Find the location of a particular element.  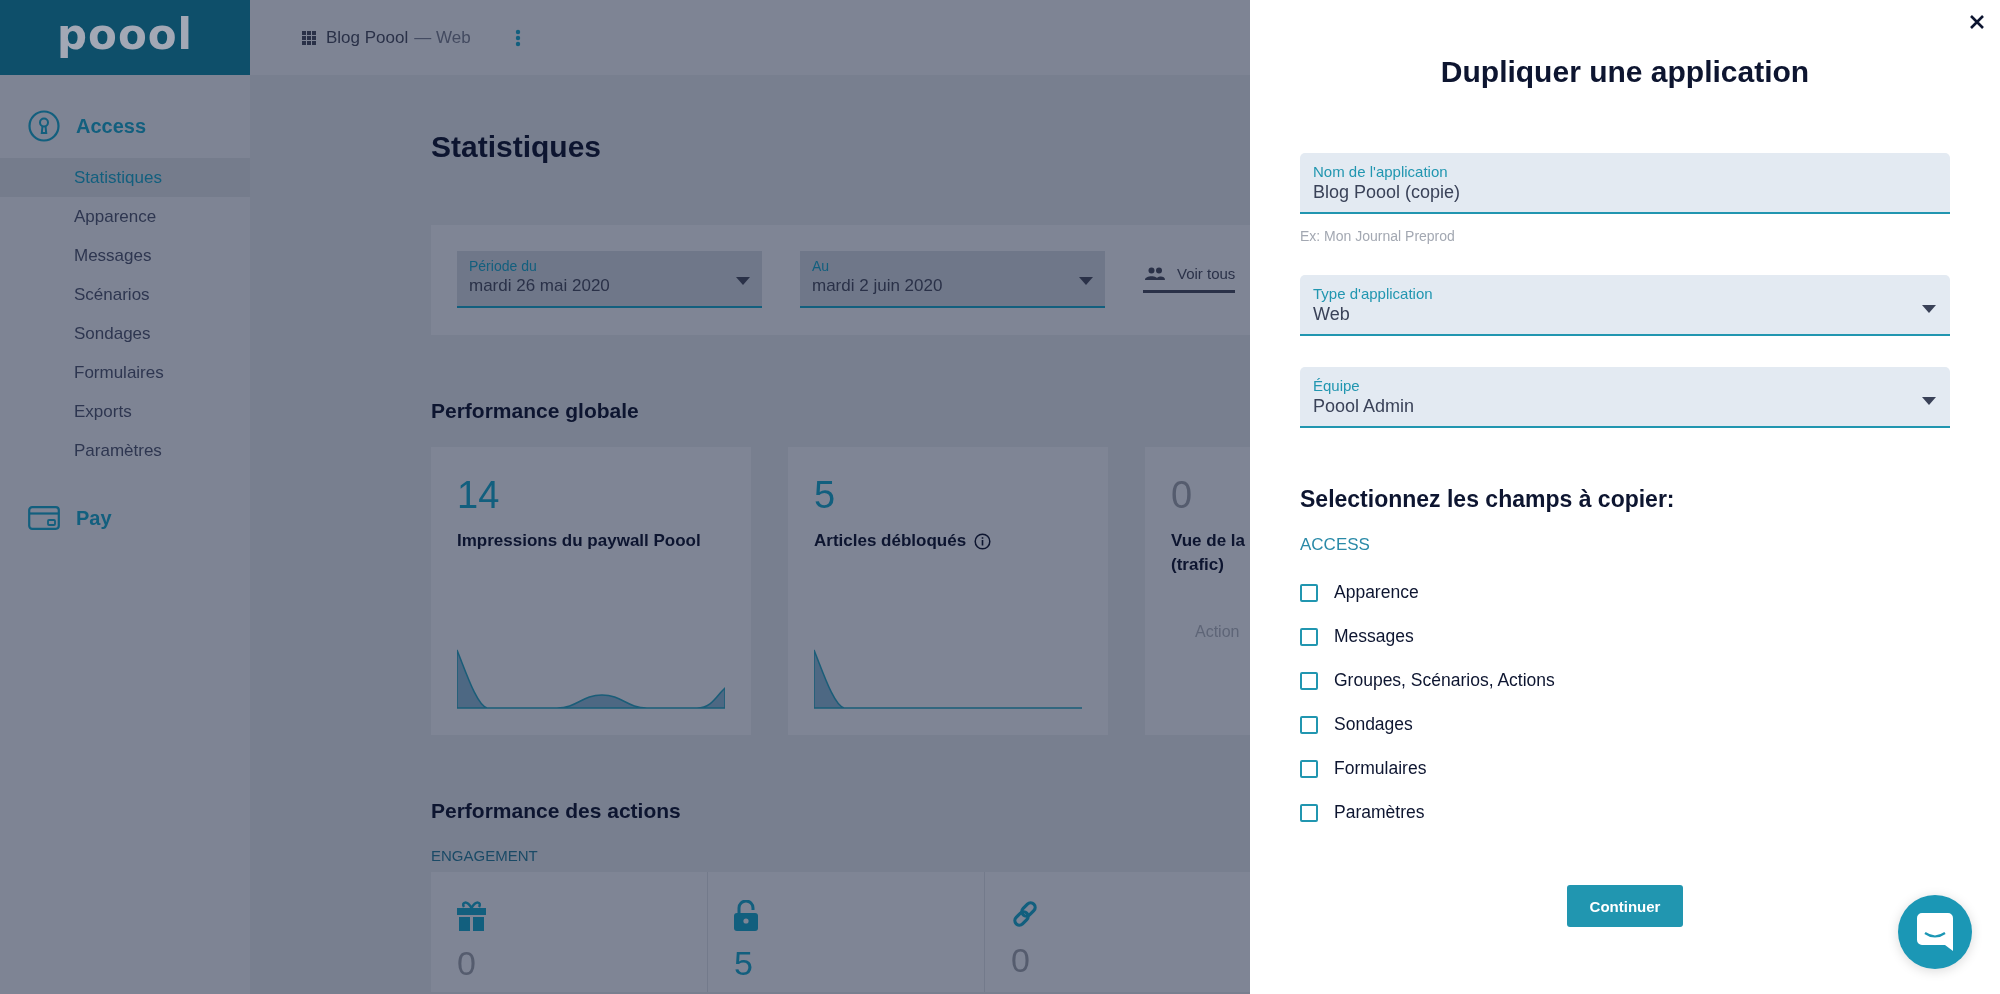

gift-icon is located at coordinates (471, 915).